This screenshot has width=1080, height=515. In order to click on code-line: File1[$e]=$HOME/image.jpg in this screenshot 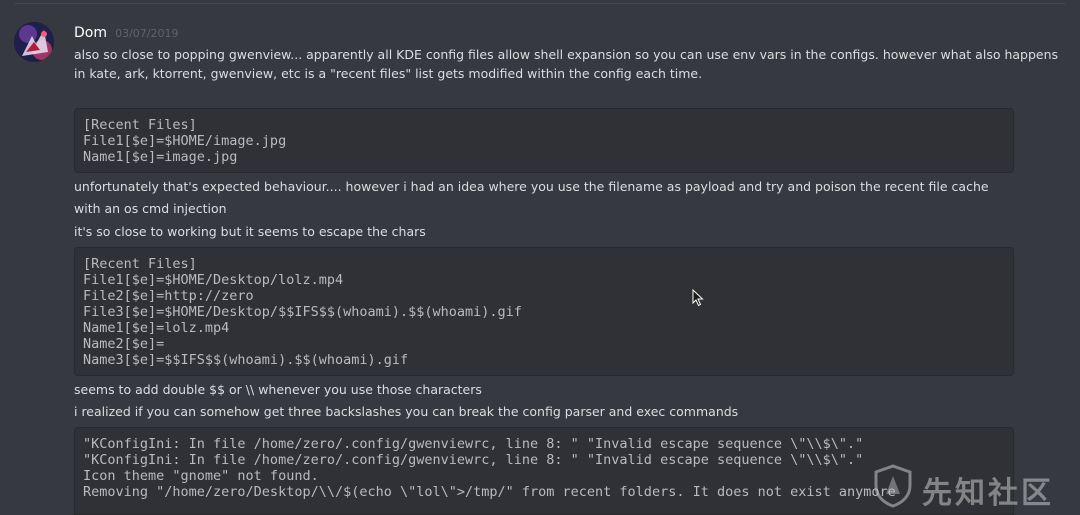, I will do `click(185, 141)`.